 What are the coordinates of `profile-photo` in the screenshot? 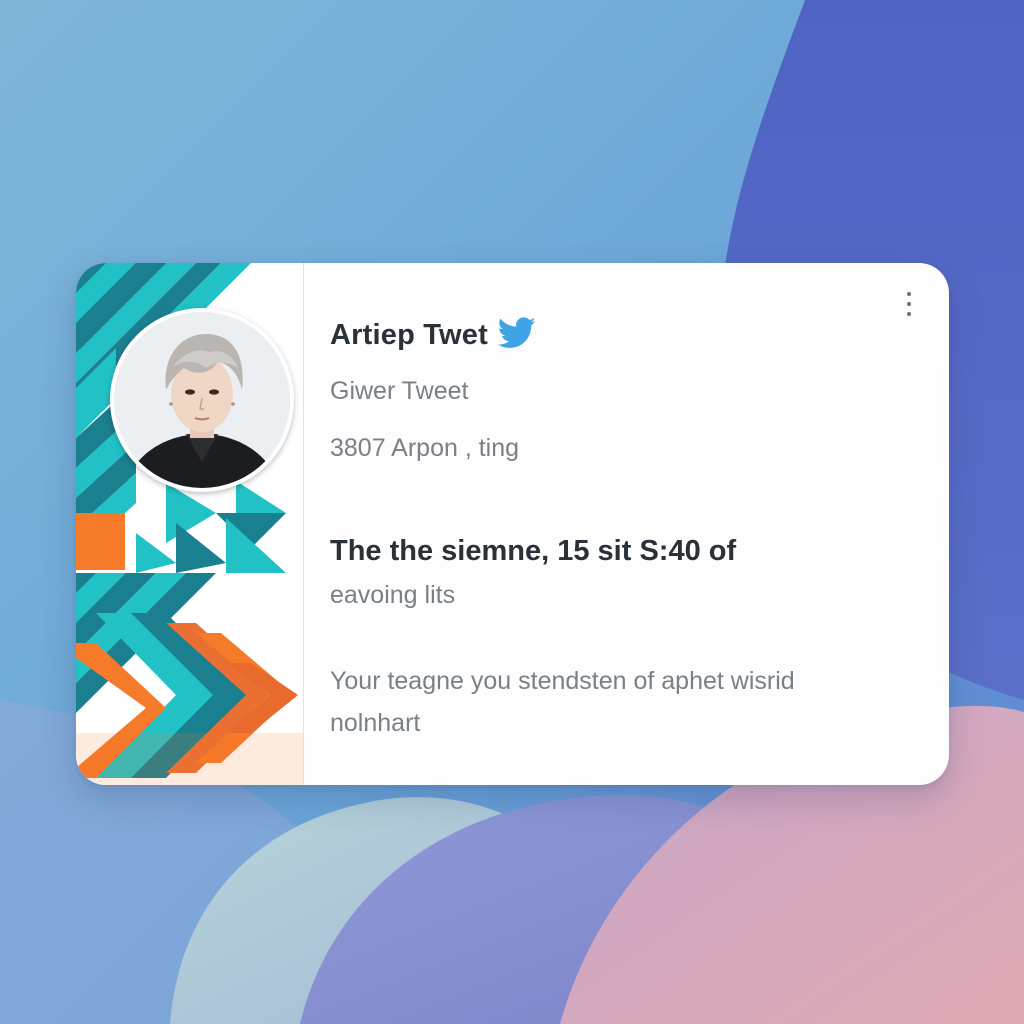 It's located at (202, 400).